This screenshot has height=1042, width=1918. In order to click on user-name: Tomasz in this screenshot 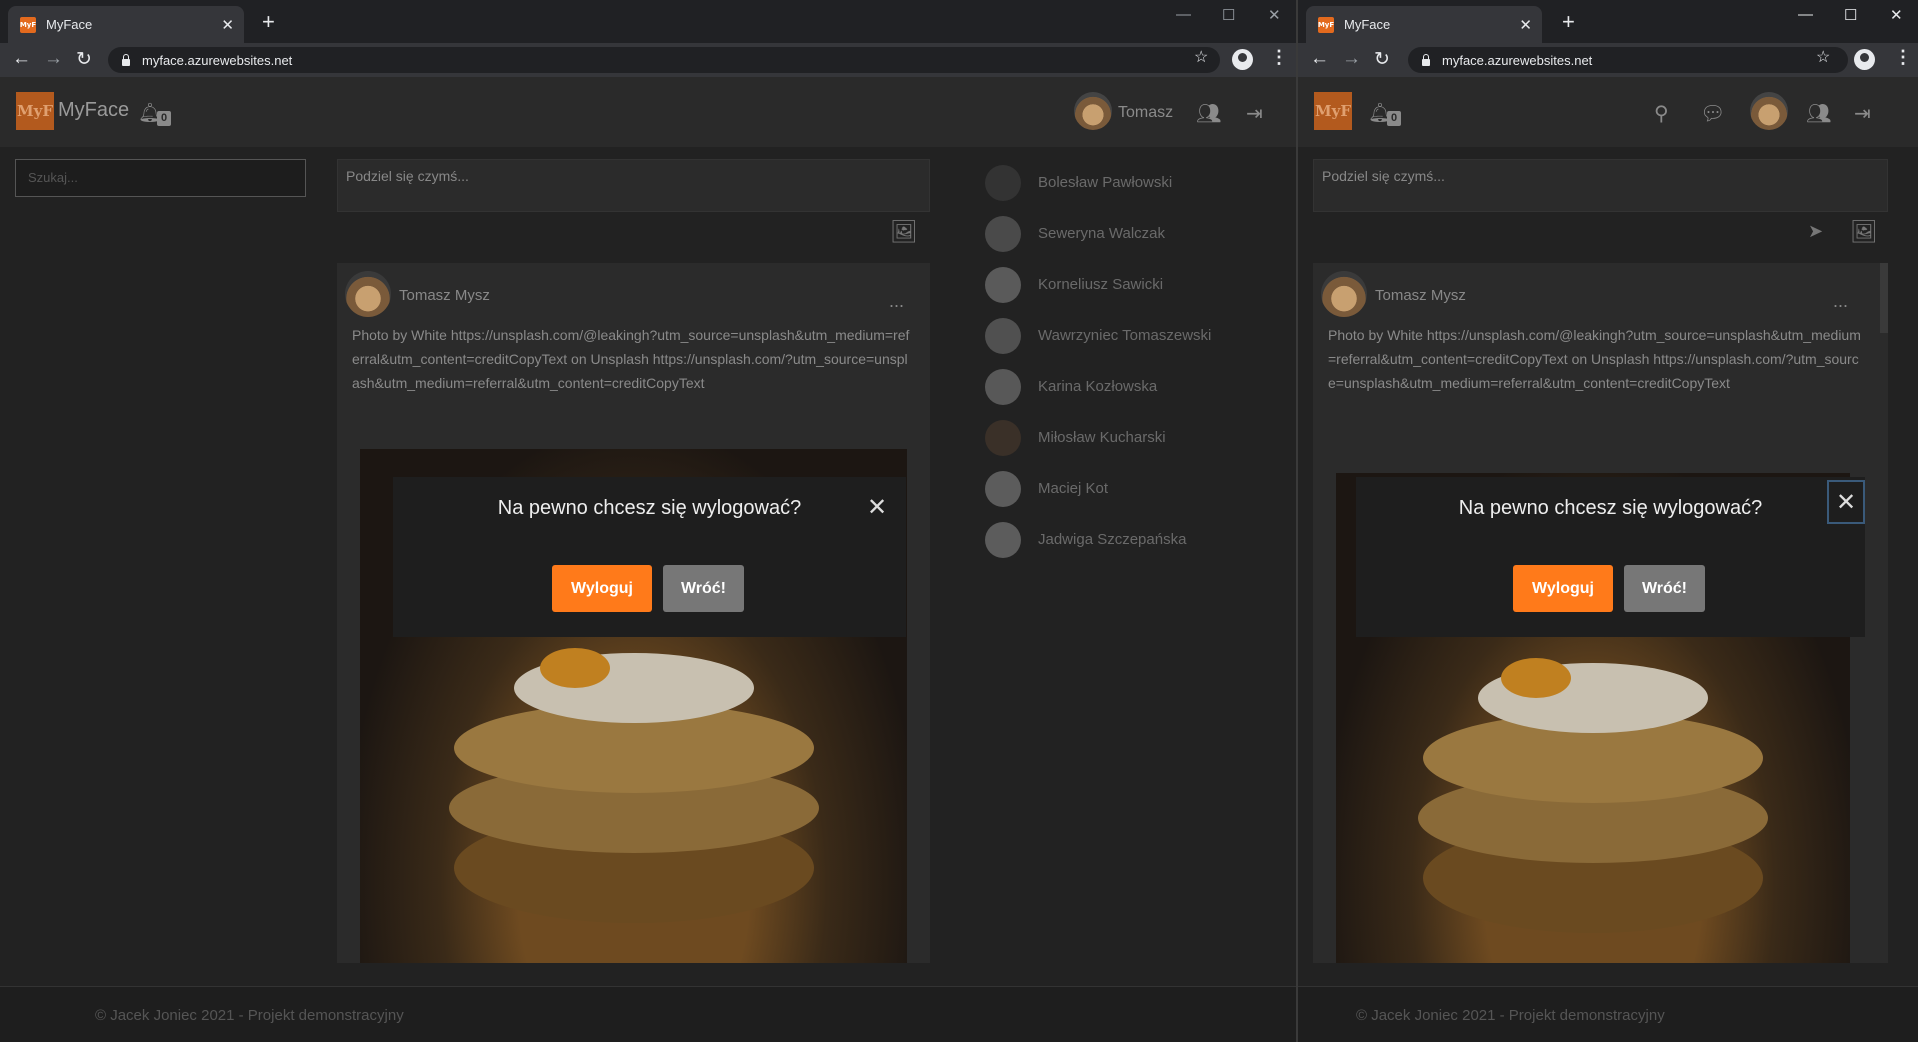, I will do `click(1145, 113)`.